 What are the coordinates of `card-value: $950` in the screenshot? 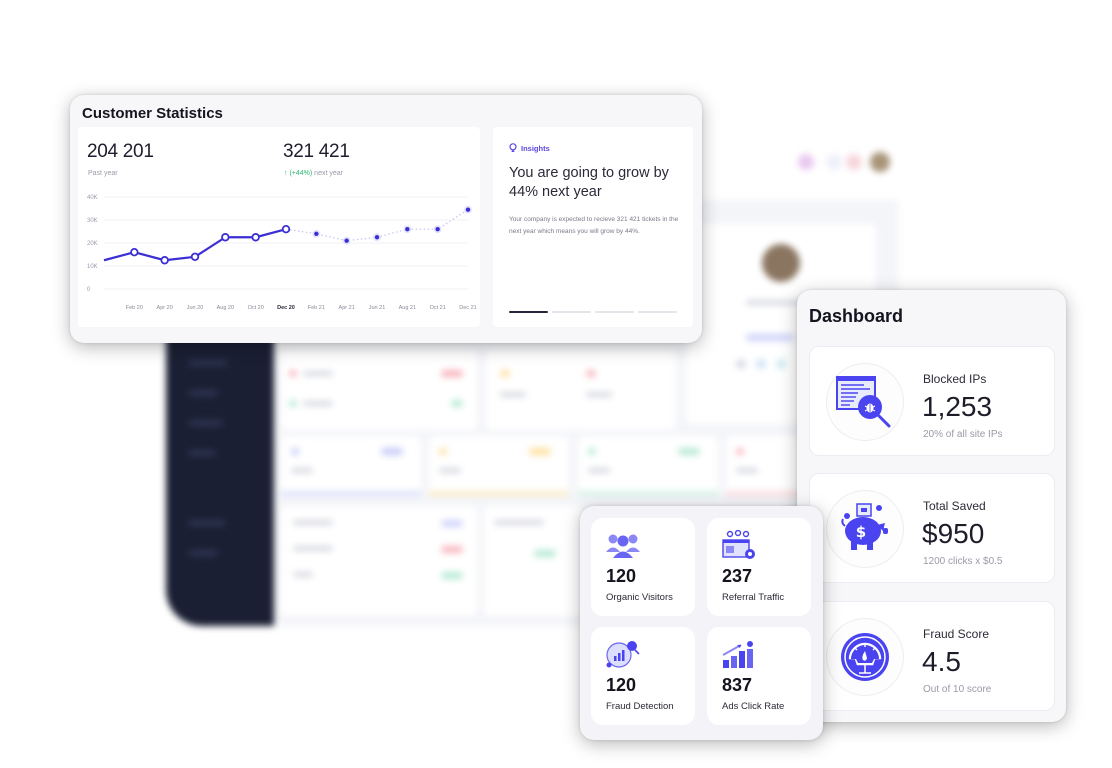 It's located at (953, 533).